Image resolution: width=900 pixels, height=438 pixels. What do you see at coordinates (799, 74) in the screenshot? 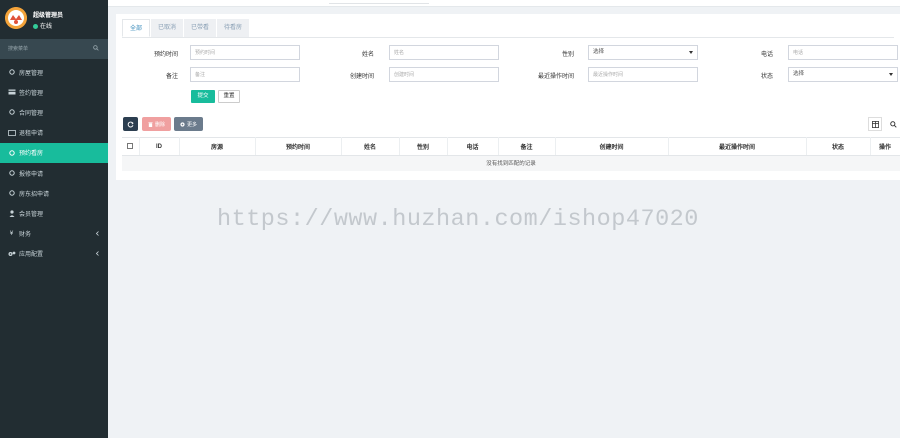
I see `status-select-value: 选择` at bounding box center [799, 74].